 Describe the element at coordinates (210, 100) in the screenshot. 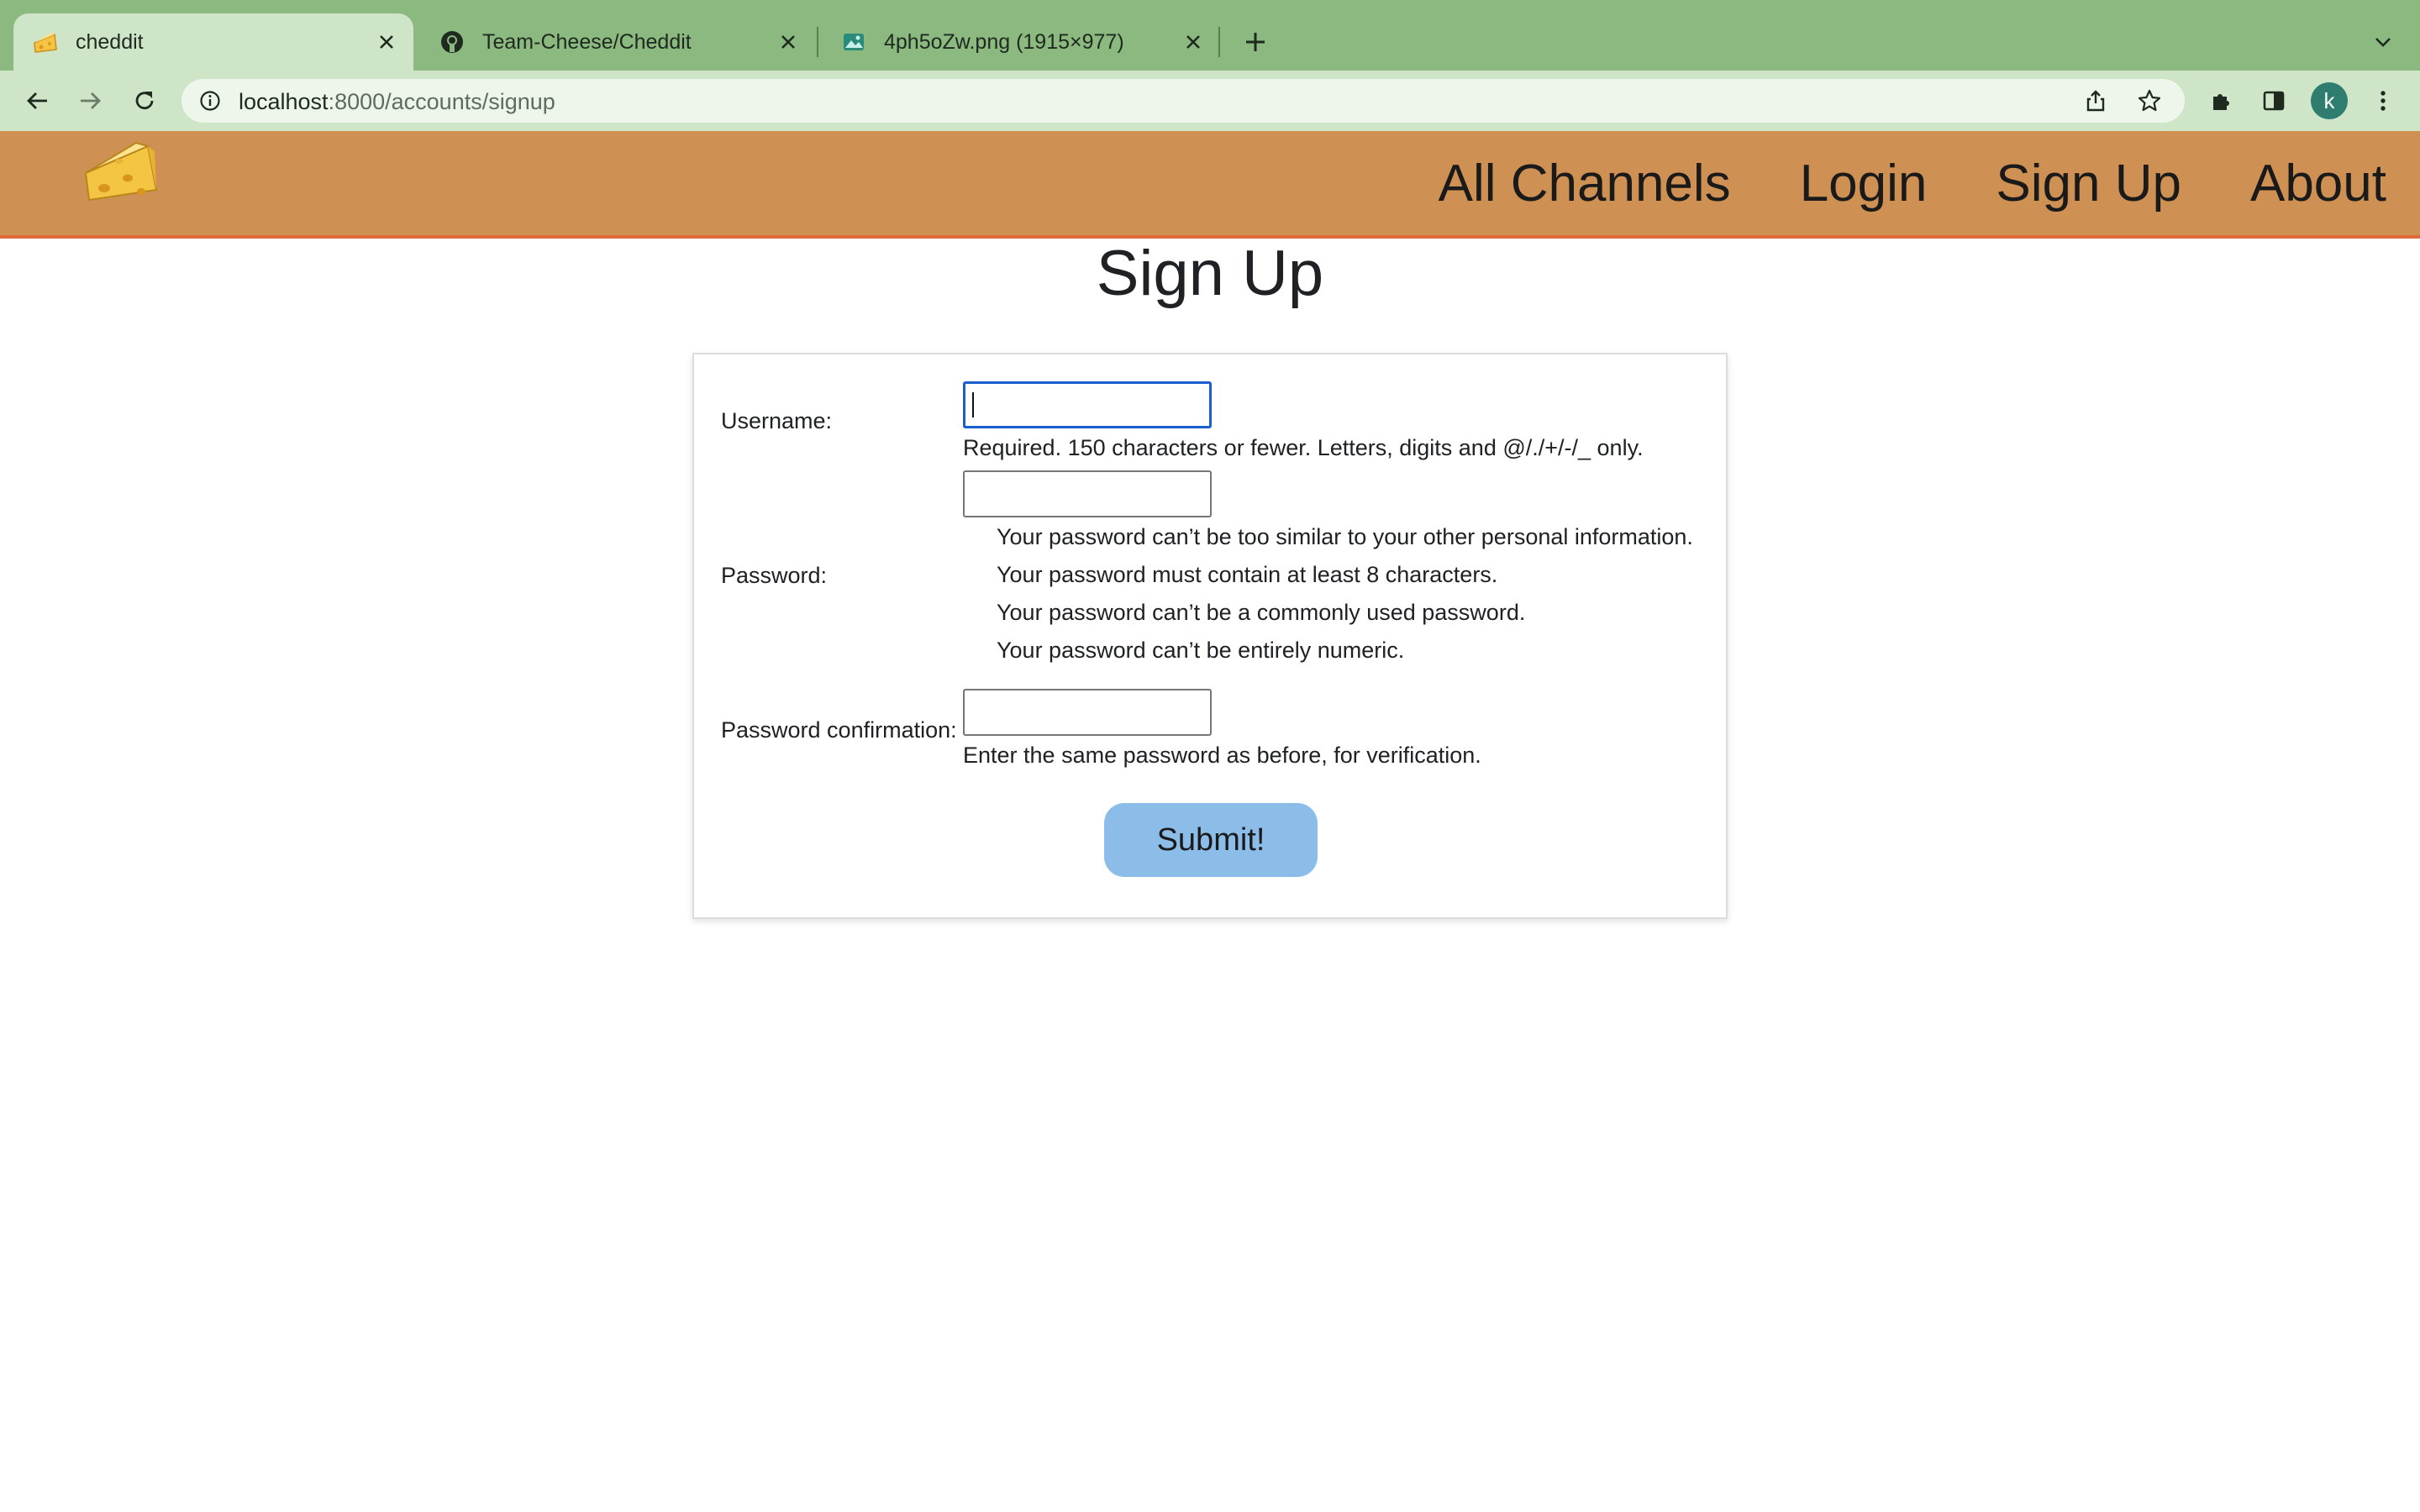

I see `site-info-icon` at that location.